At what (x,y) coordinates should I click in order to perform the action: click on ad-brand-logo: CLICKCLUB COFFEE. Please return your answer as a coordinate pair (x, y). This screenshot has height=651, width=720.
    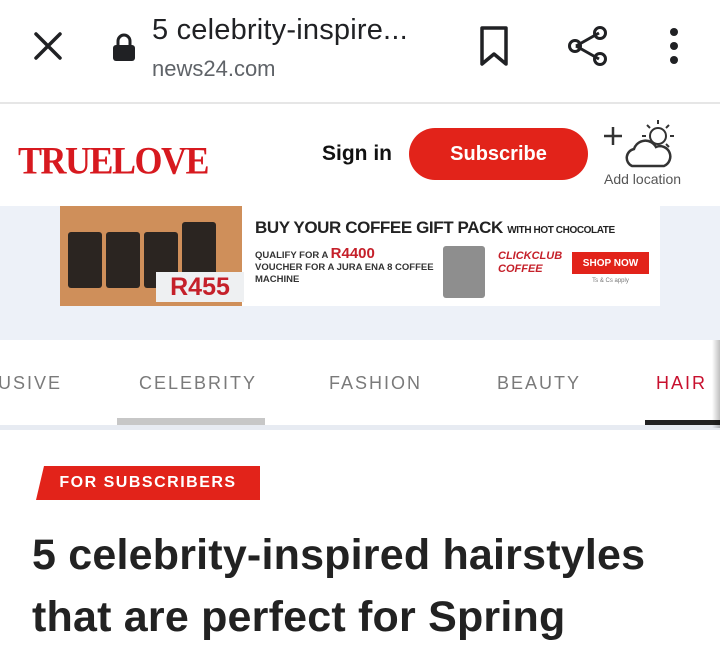
    Looking at the image, I should click on (530, 262).